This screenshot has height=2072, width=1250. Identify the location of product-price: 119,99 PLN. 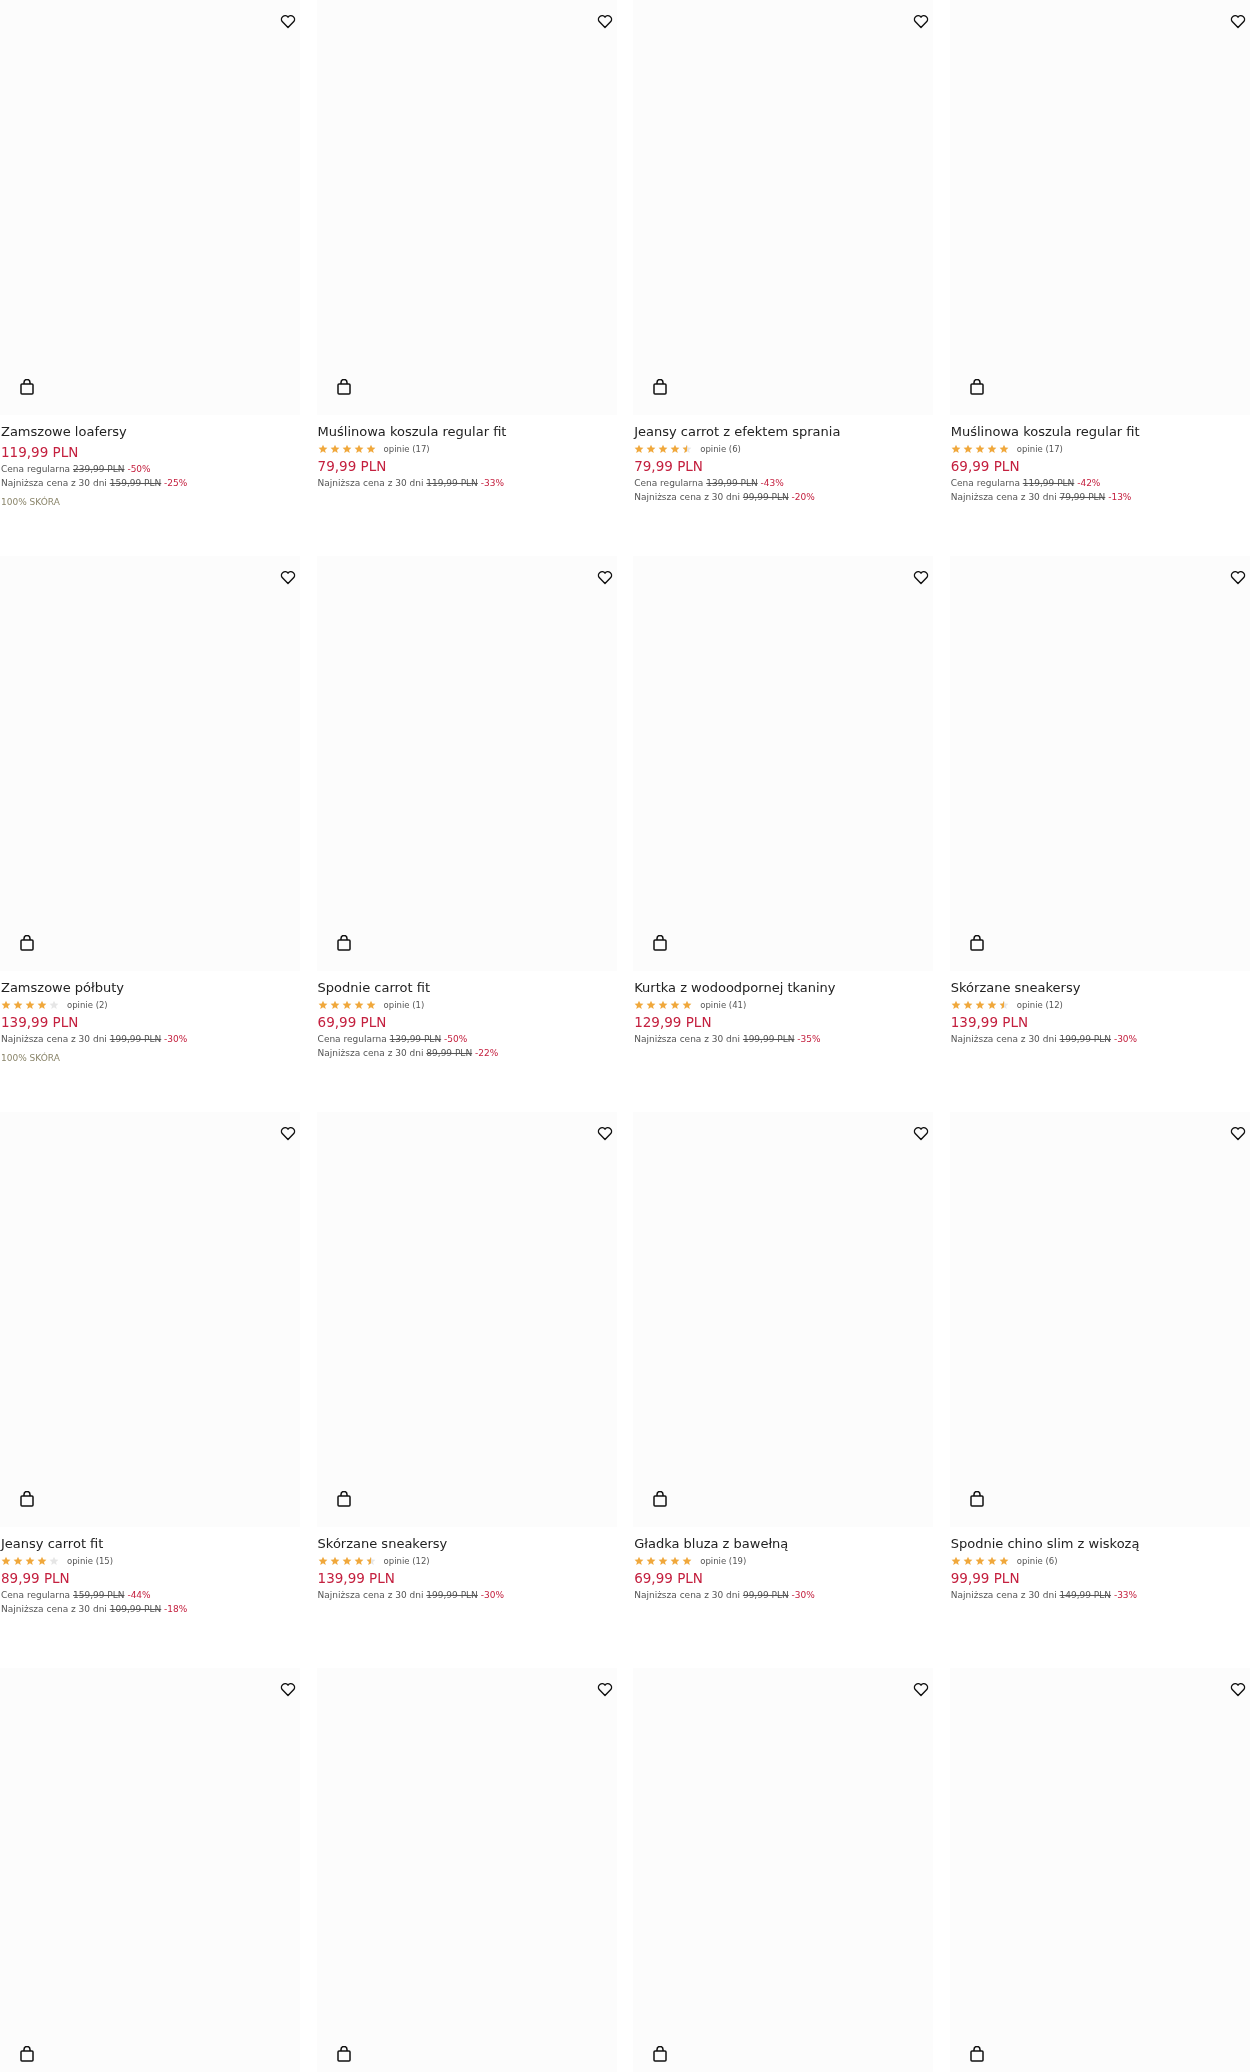
(40, 452).